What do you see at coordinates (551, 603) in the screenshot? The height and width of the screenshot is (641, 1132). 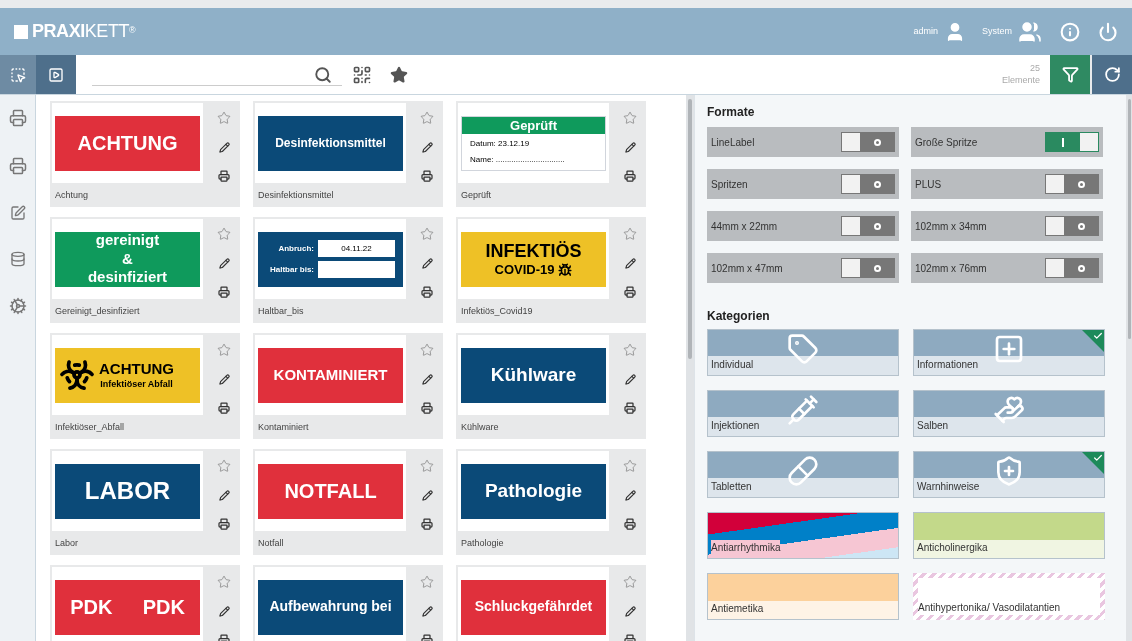 I see `label-card: Schluckgefährdet` at bounding box center [551, 603].